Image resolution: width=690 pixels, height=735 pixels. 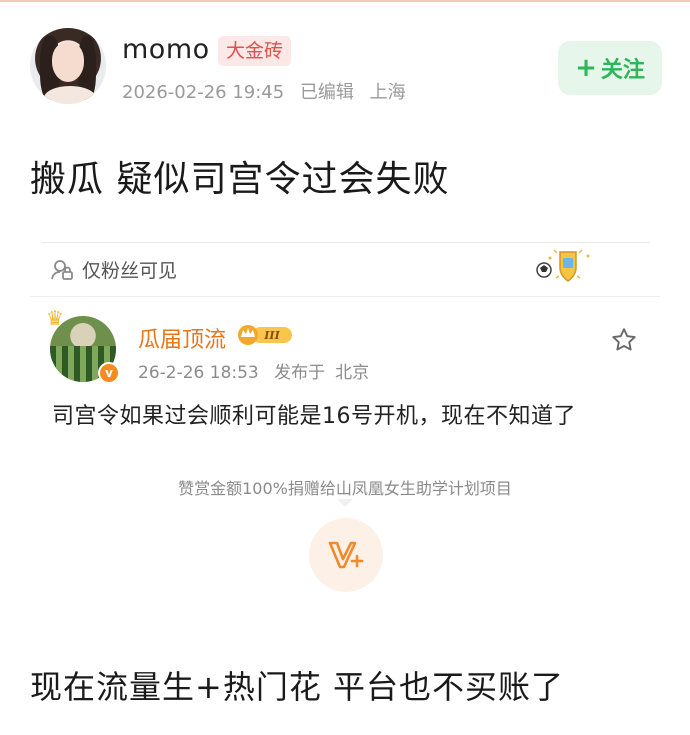 I want to click on medal-badge-icon, so click(x=567, y=266).